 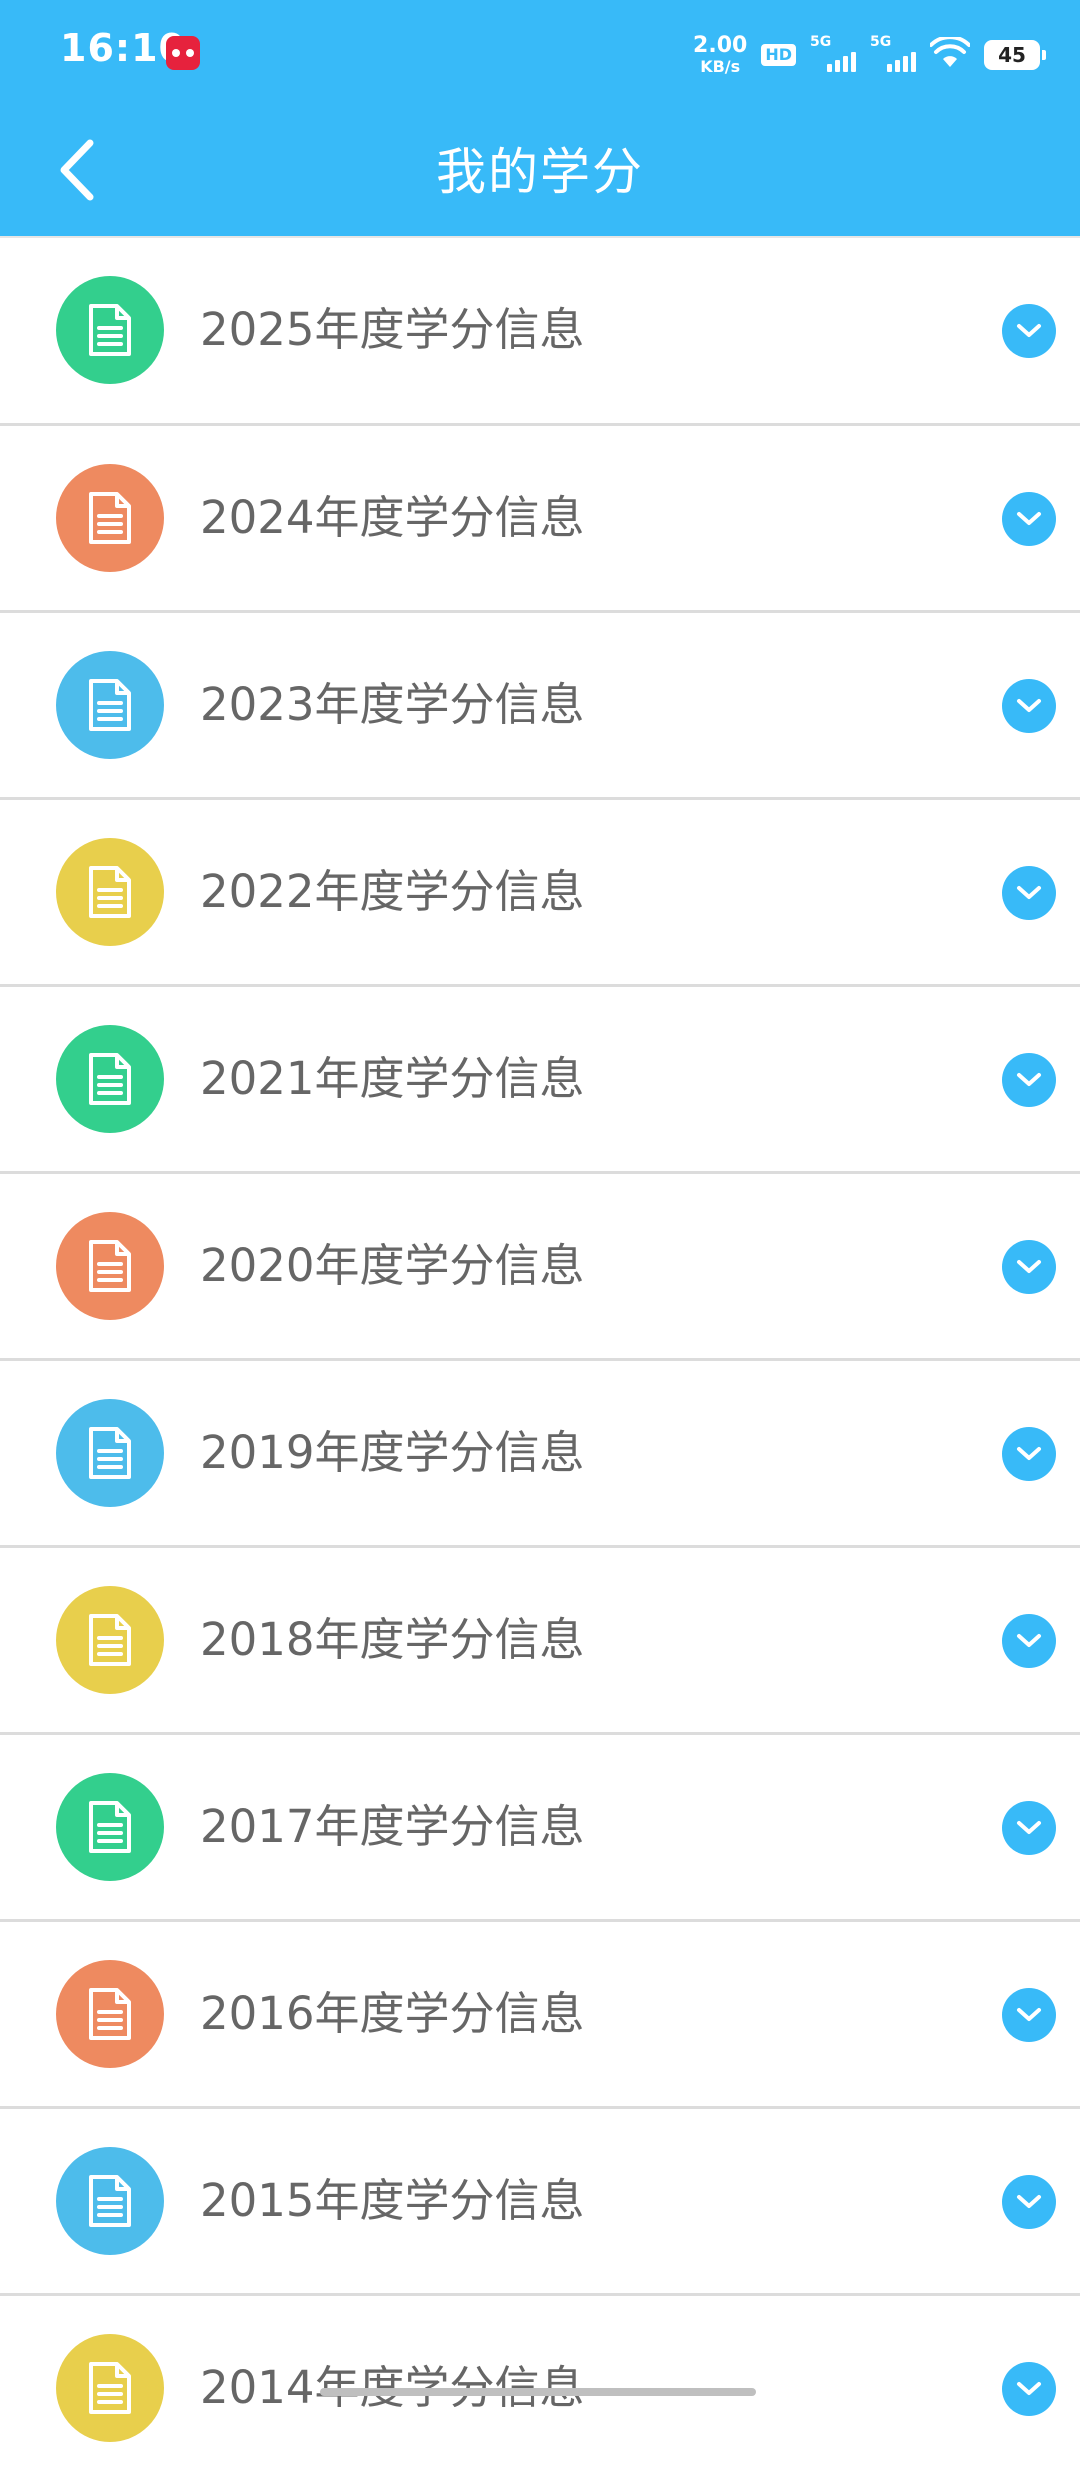 I want to click on list-item: 2019年度学分信息, so click(x=540, y=1451).